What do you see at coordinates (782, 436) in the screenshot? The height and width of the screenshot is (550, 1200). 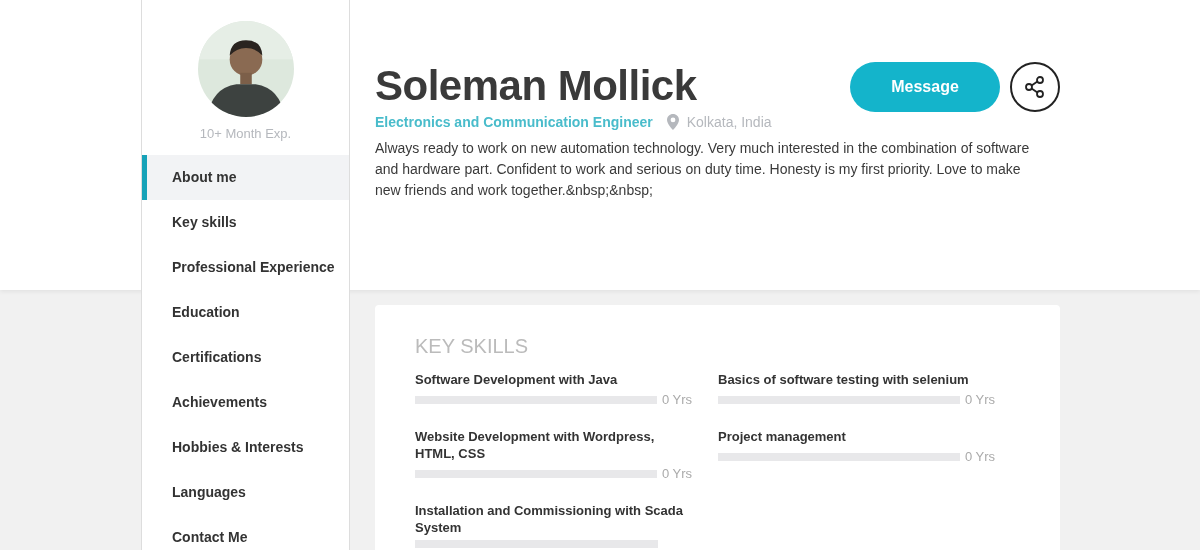 I see `skill-name: Project management` at bounding box center [782, 436].